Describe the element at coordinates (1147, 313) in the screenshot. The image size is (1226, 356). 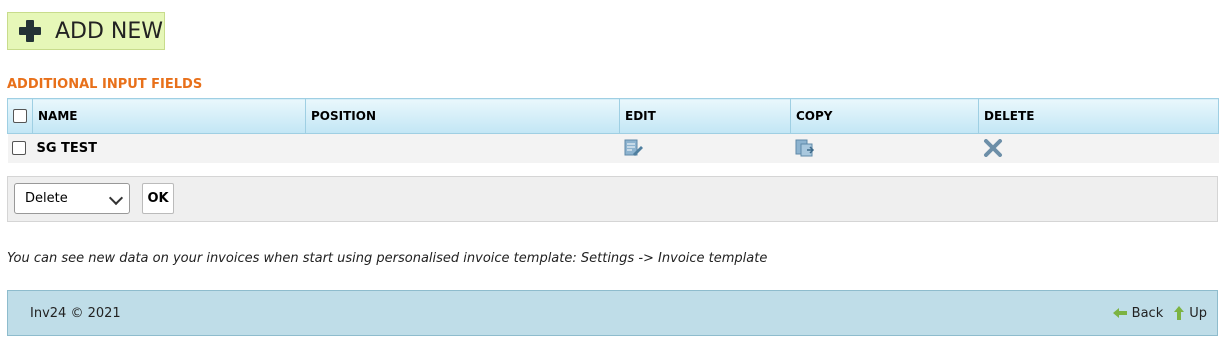
I see `back-label: Back` at that location.